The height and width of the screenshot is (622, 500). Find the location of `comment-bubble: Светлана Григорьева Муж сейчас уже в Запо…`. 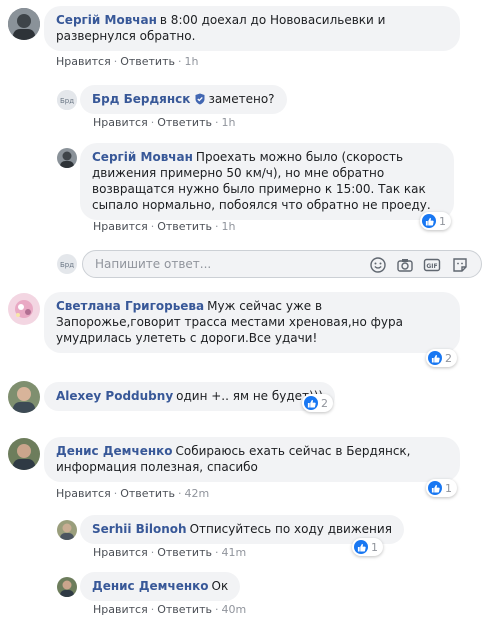

comment-bubble: Светлана Григорьева Муж сейчас уже в Запо… is located at coordinates (252, 322).